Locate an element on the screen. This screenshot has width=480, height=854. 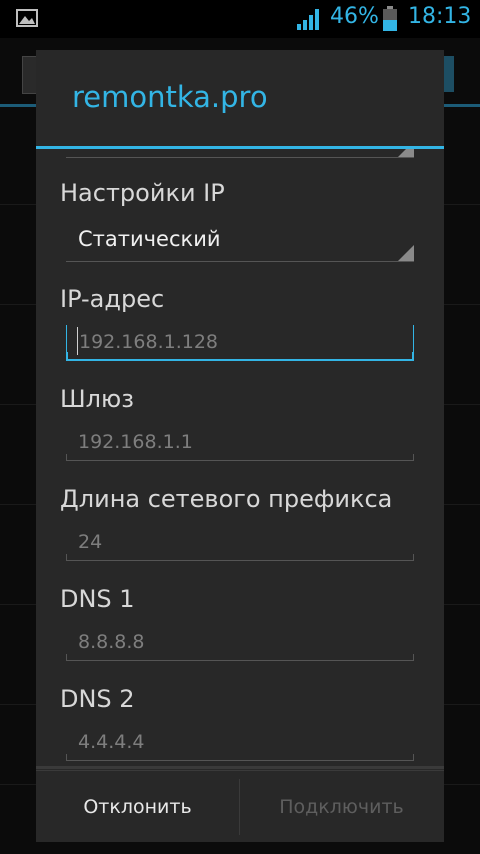
ip-settings-spinner: Статический is located at coordinates (240, 243).